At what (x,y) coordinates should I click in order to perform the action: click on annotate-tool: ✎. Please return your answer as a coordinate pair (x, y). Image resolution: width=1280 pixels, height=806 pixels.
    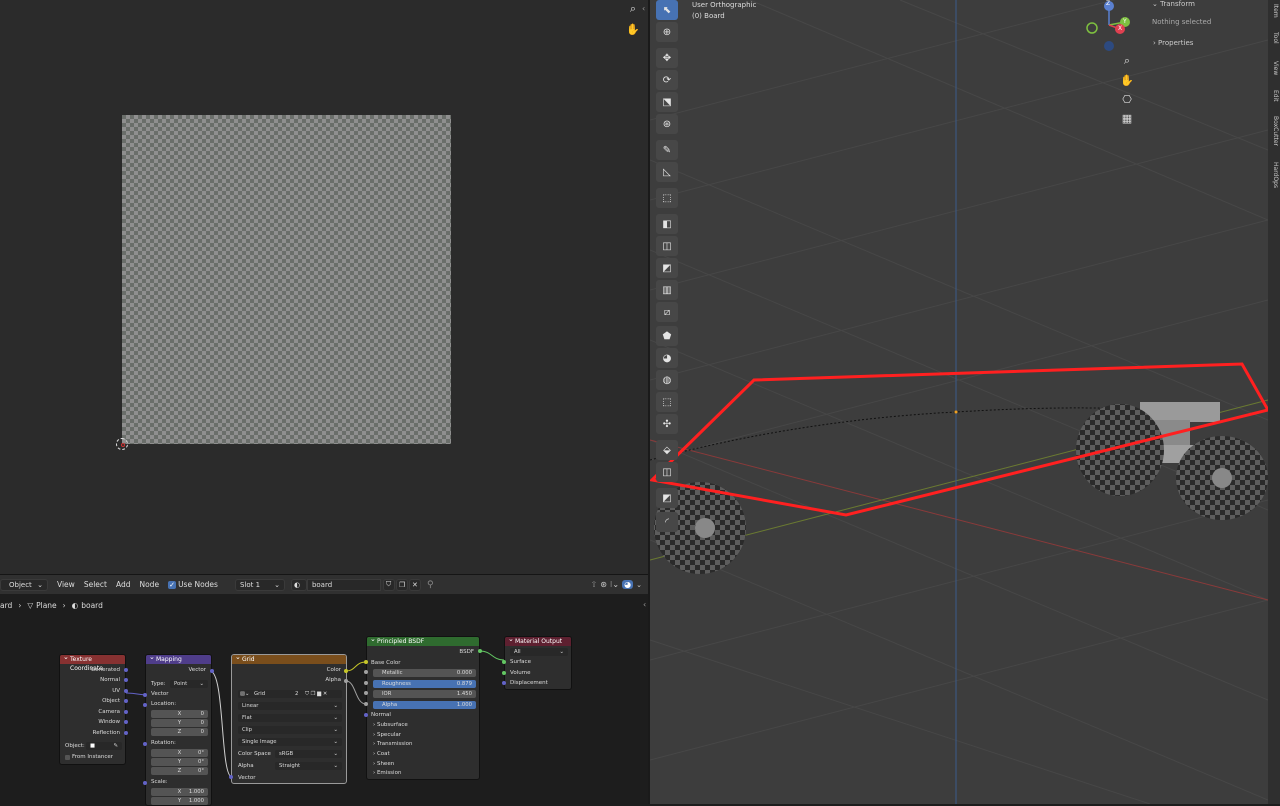
    Looking at the image, I should click on (667, 150).